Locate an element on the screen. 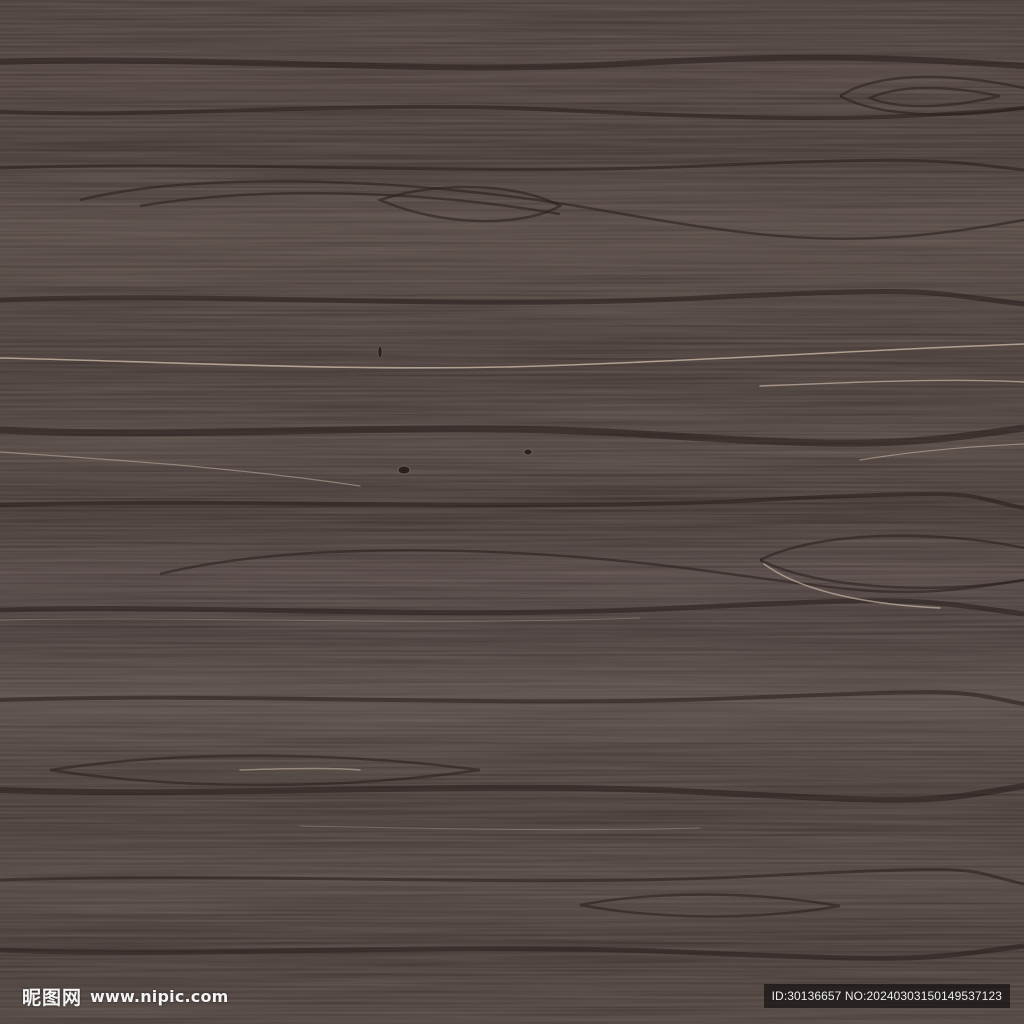 The height and width of the screenshot is (1024, 1024). watermark-id-text: ID:30136657 NO:20240303150149537123 is located at coordinates (886, 996).